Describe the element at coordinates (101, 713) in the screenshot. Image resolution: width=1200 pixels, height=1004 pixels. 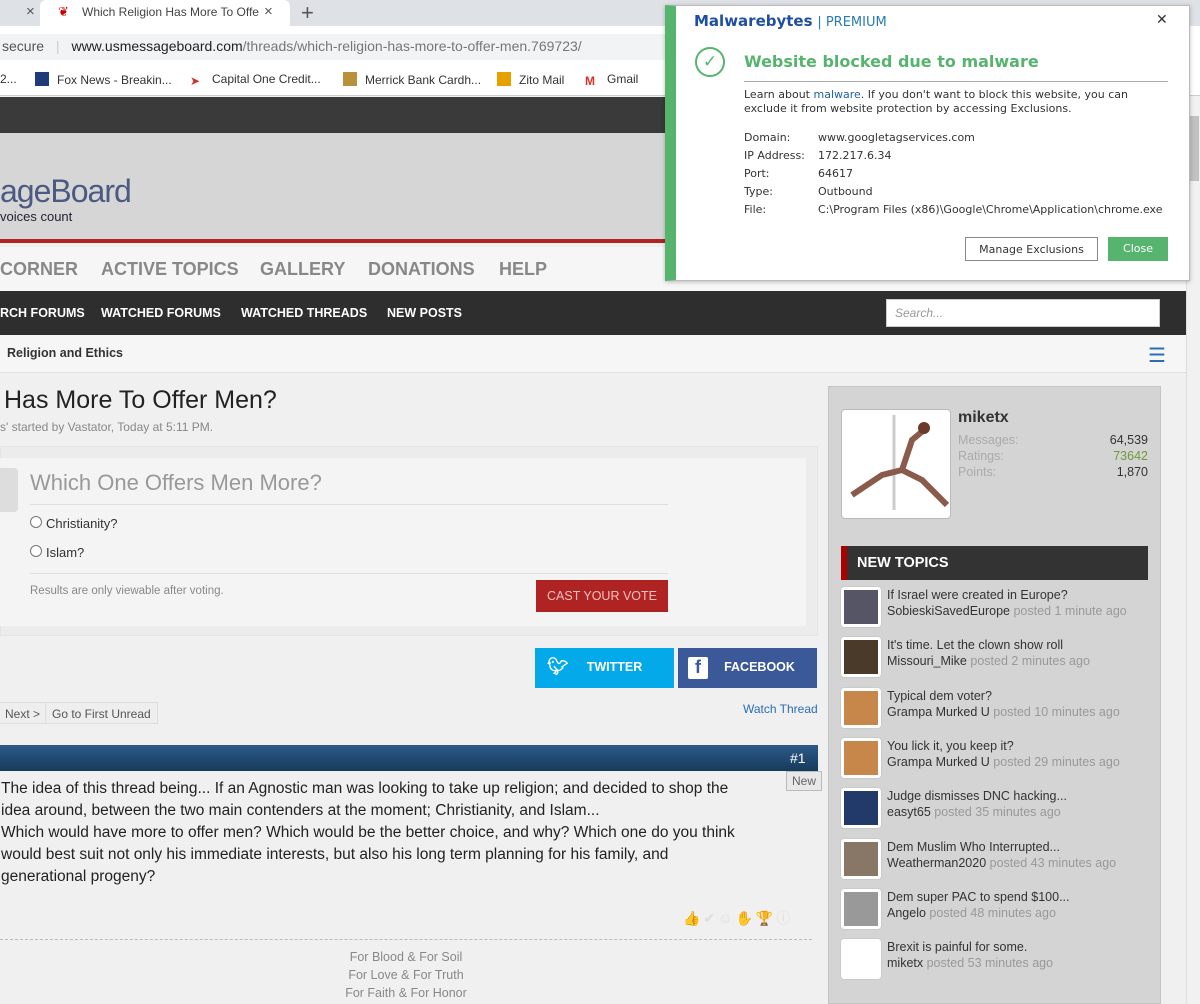
I see `first-unread-button: Go to First Unread` at that location.